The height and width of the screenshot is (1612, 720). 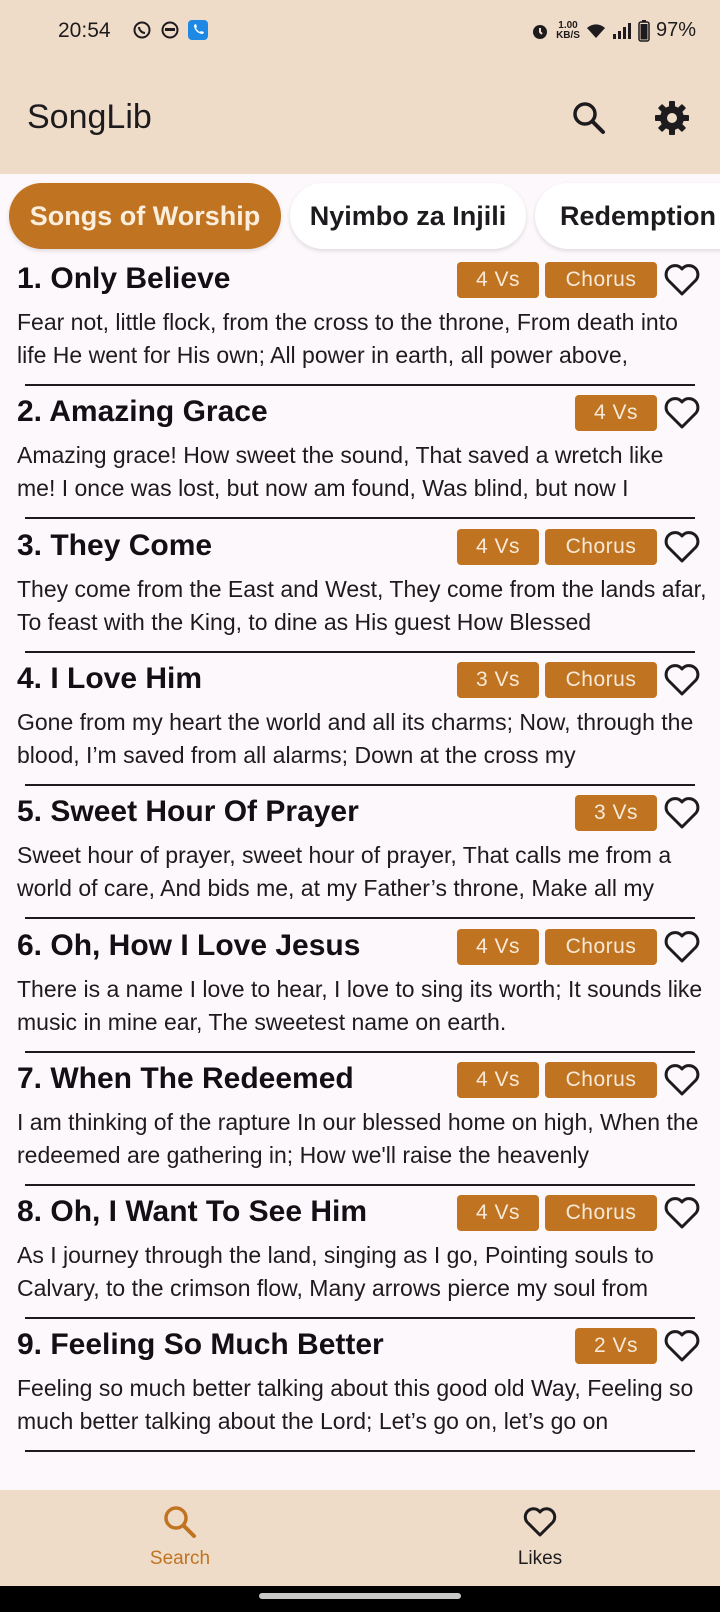 What do you see at coordinates (568, 25) in the screenshot?
I see `network-speed-value: 1.00` at bounding box center [568, 25].